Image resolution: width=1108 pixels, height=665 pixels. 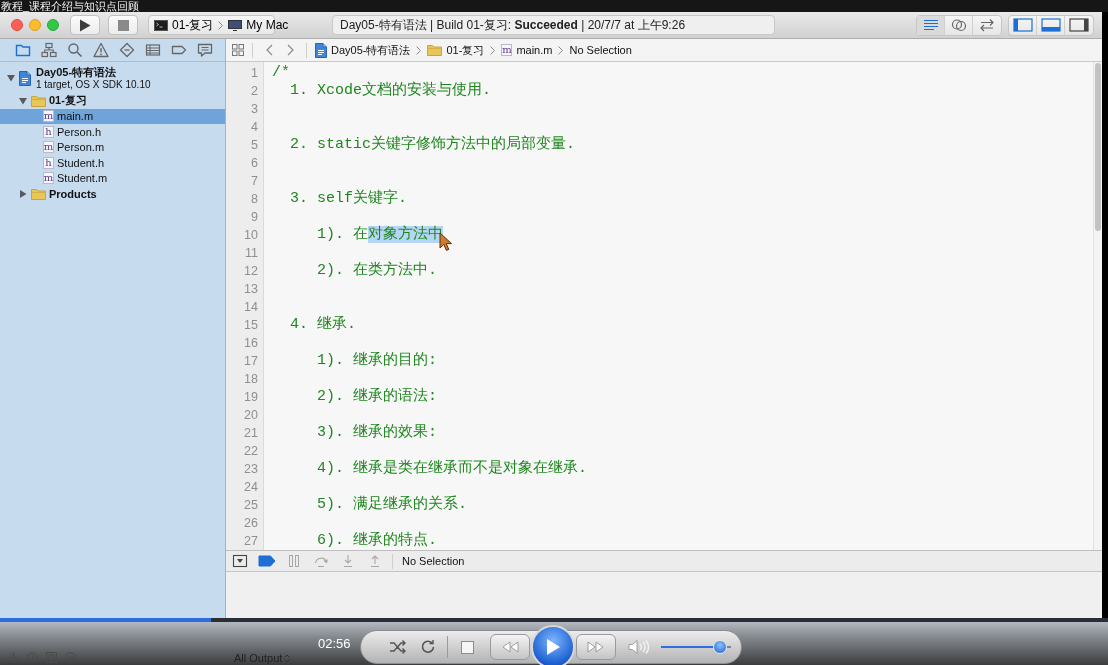 I want to click on code-line: /*, so click(x=281, y=73).